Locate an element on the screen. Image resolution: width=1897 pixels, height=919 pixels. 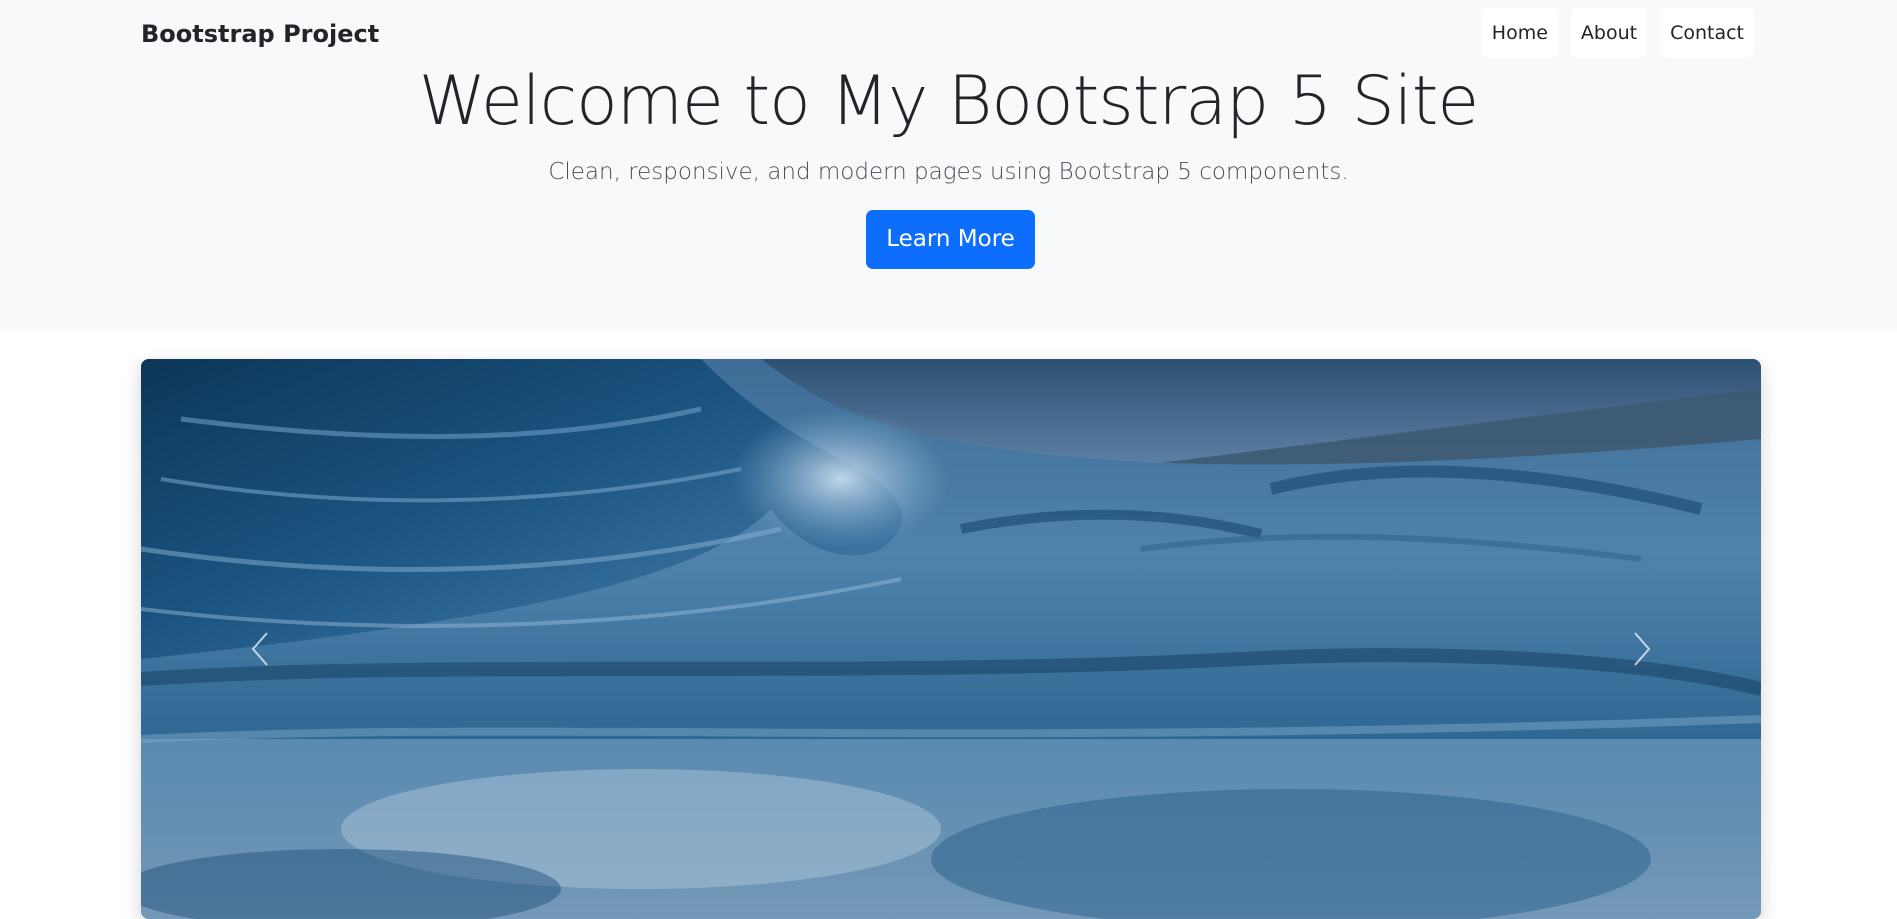
nav-link-home: Home is located at coordinates (1519, 33).